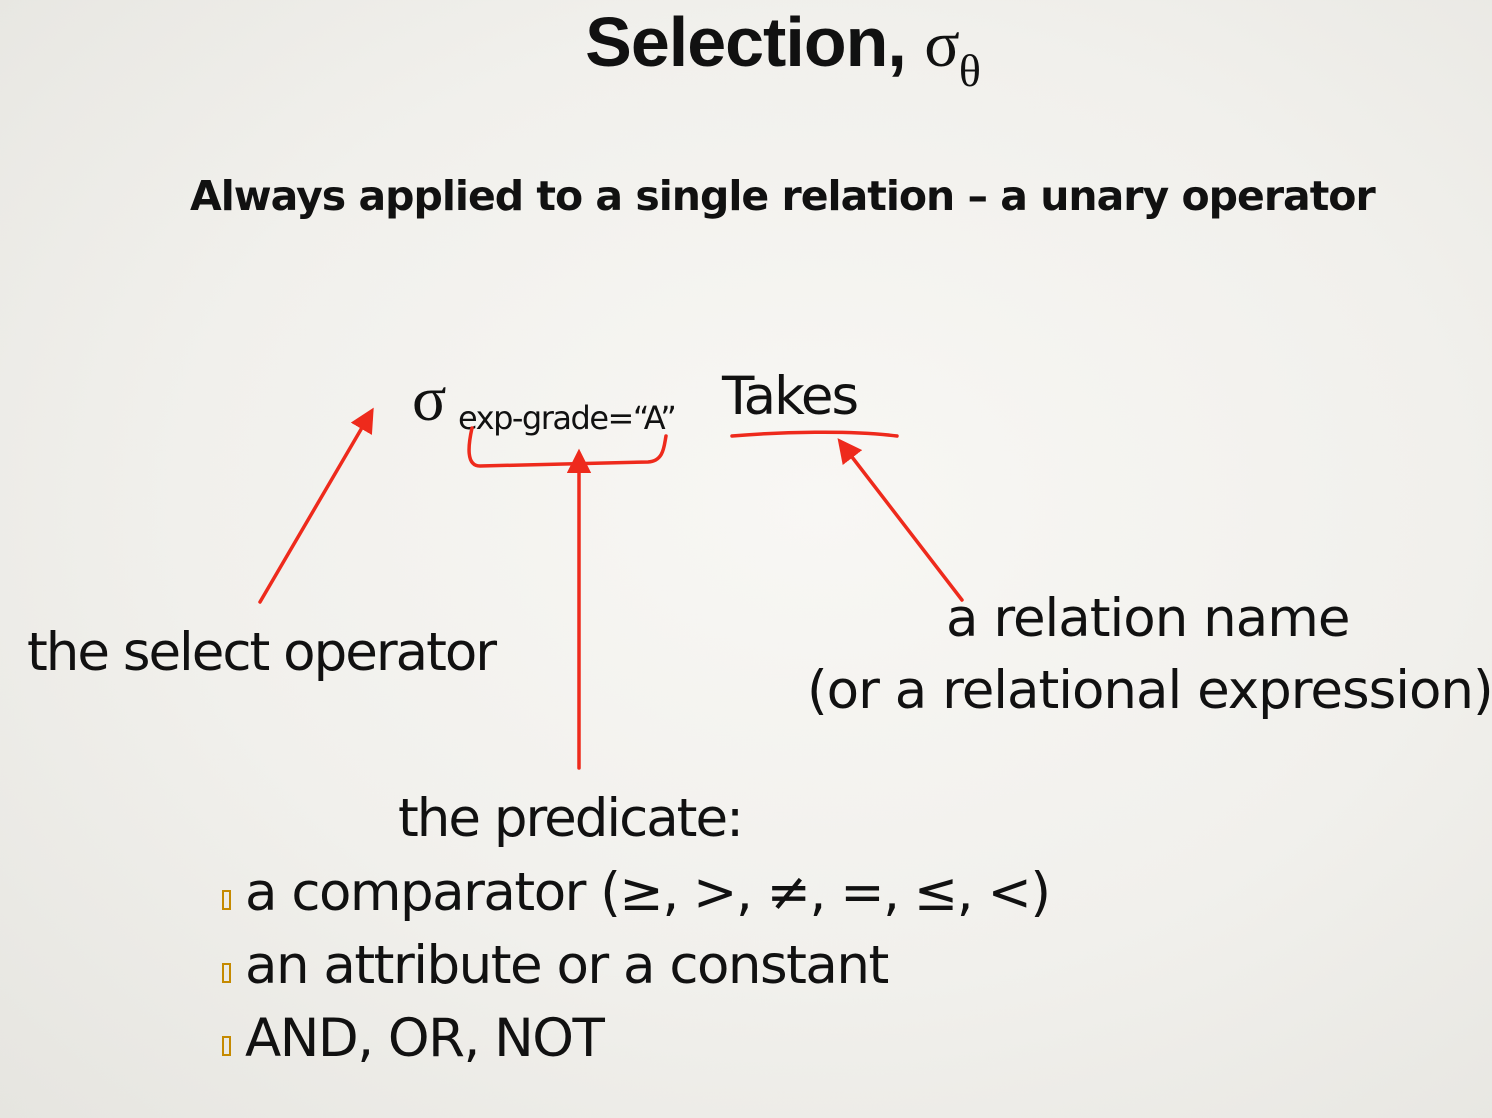  Describe the element at coordinates (567, 447) in the screenshot. I see `predicate-underline-bracket` at that location.